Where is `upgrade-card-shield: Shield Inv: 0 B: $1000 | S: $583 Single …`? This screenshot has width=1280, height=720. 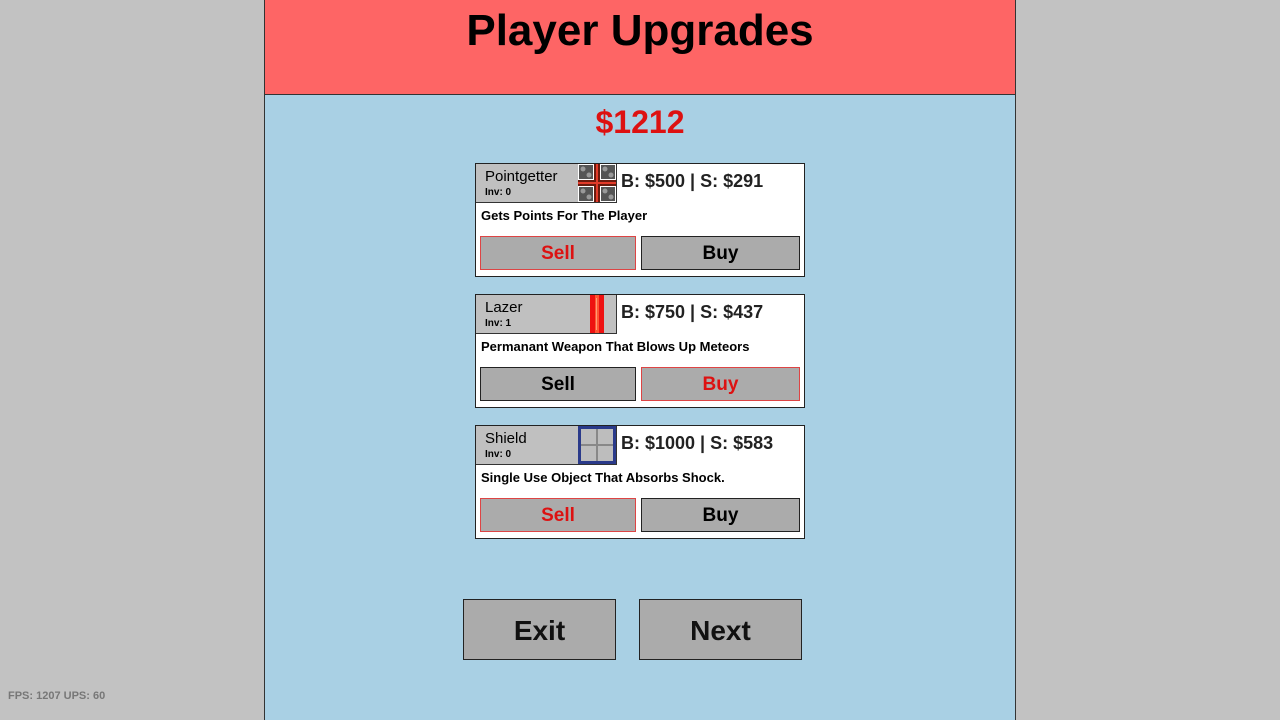
upgrade-card-shield: Shield Inv: 0 B: $1000 | S: $583 Single … is located at coordinates (640, 482).